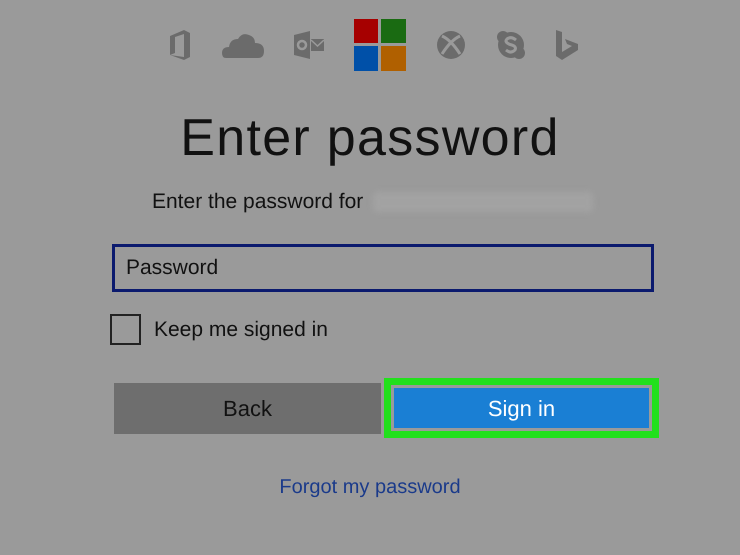 The height and width of the screenshot is (555, 740). What do you see at coordinates (568, 45) in the screenshot?
I see `bing-icon` at bounding box center [568, 45].